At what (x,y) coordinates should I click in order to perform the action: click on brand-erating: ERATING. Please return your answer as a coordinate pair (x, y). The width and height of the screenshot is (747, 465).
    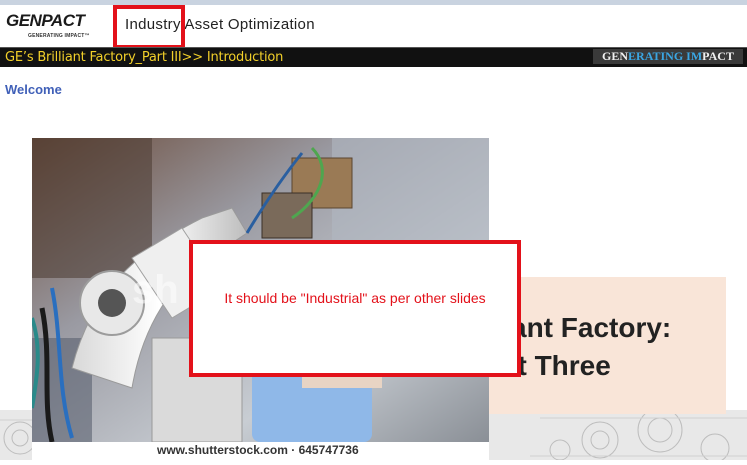
    Looking at the image, I should click on (656, 56).